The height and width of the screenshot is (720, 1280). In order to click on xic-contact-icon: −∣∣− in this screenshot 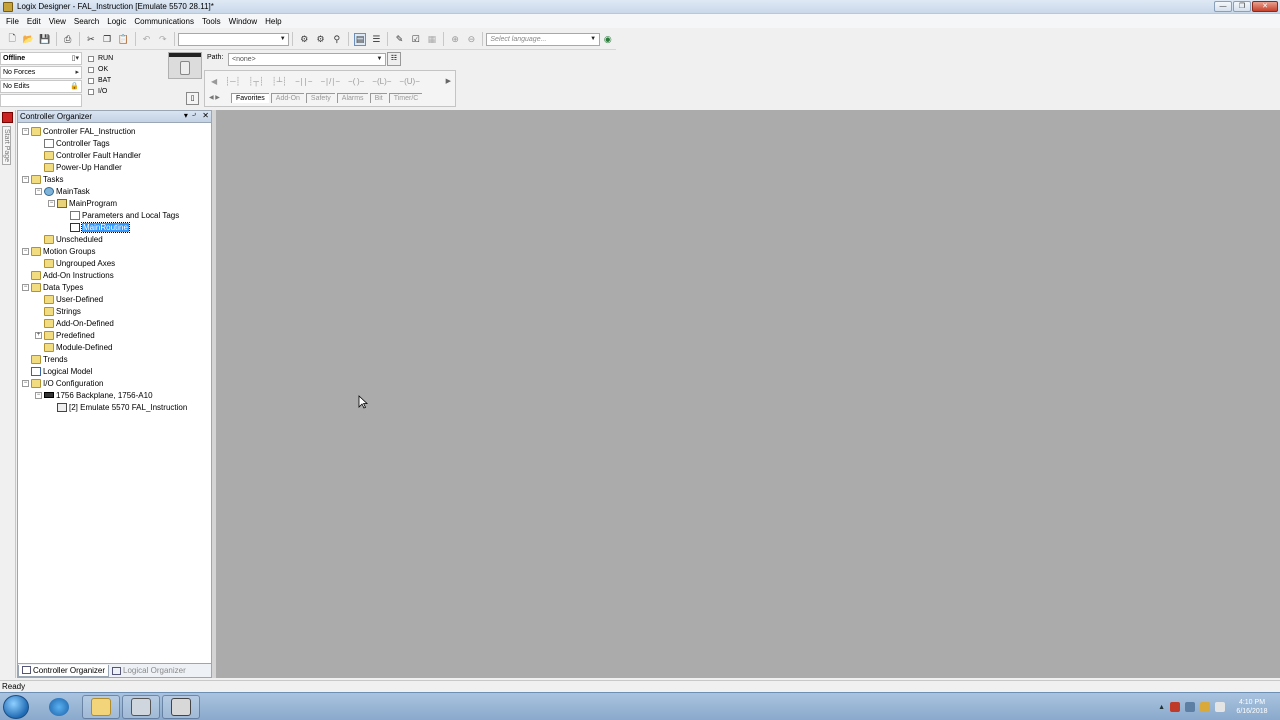, I will do `click(303, 81)`.